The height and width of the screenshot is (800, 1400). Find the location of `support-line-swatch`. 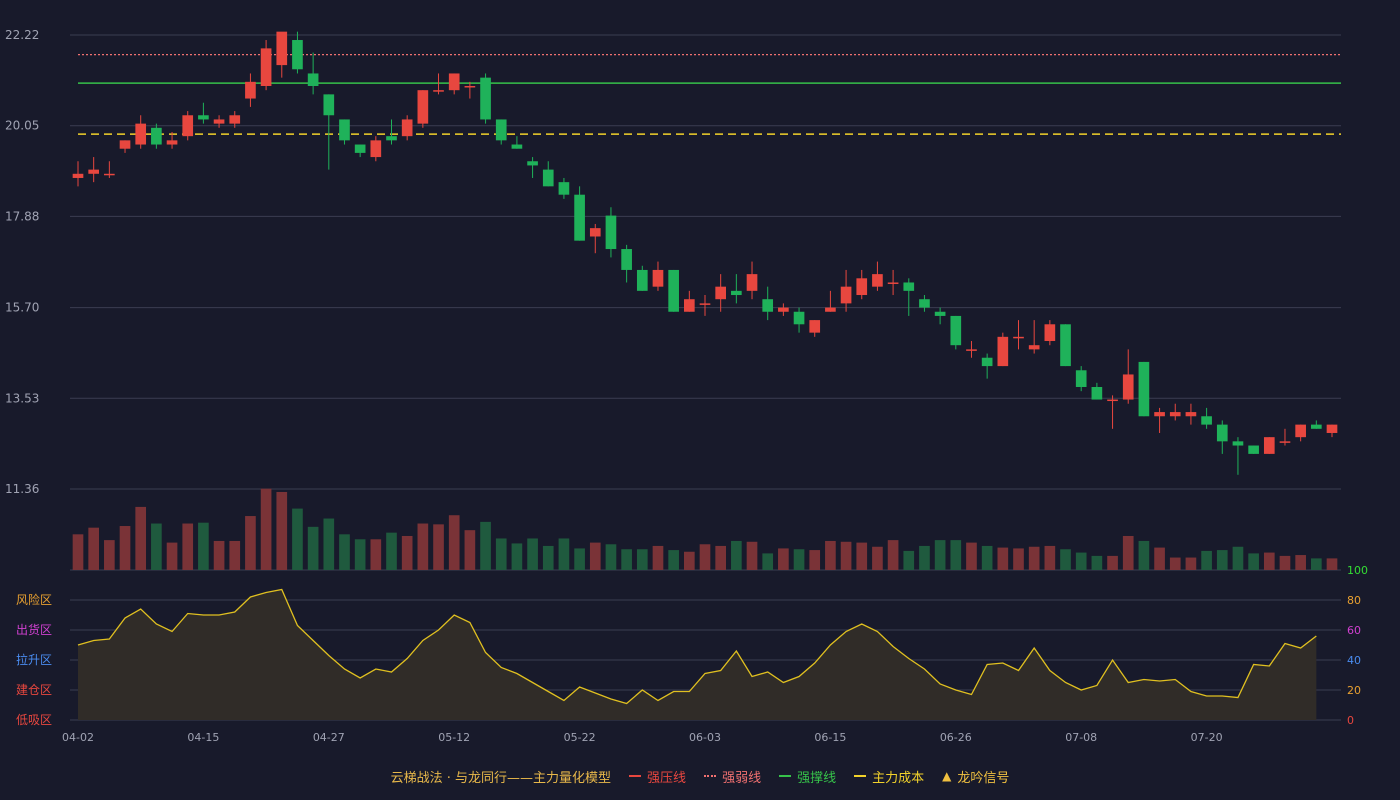

support-line-swatch is located at coordinates (785, 776).